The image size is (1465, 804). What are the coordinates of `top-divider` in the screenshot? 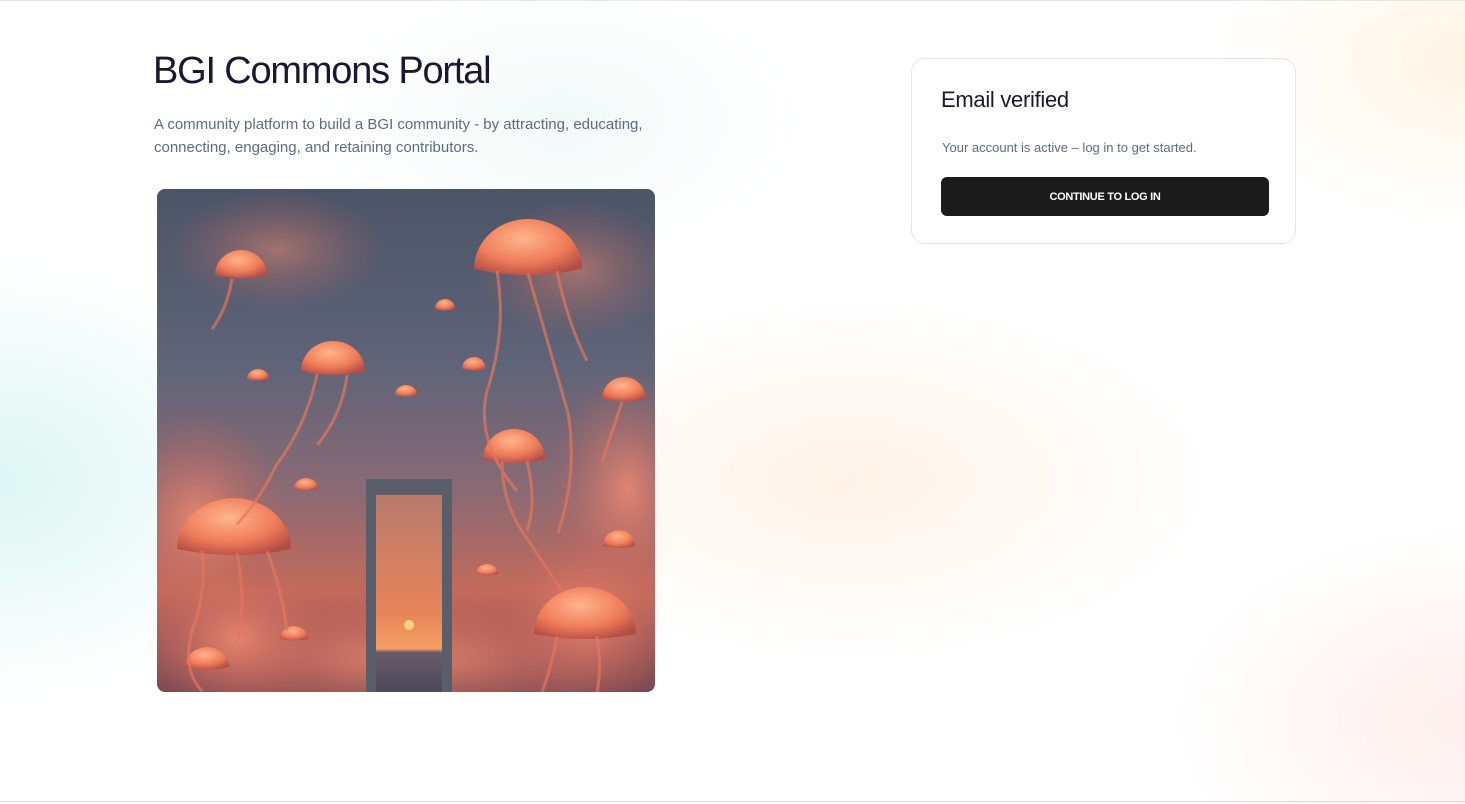 It's located at (732, 0).